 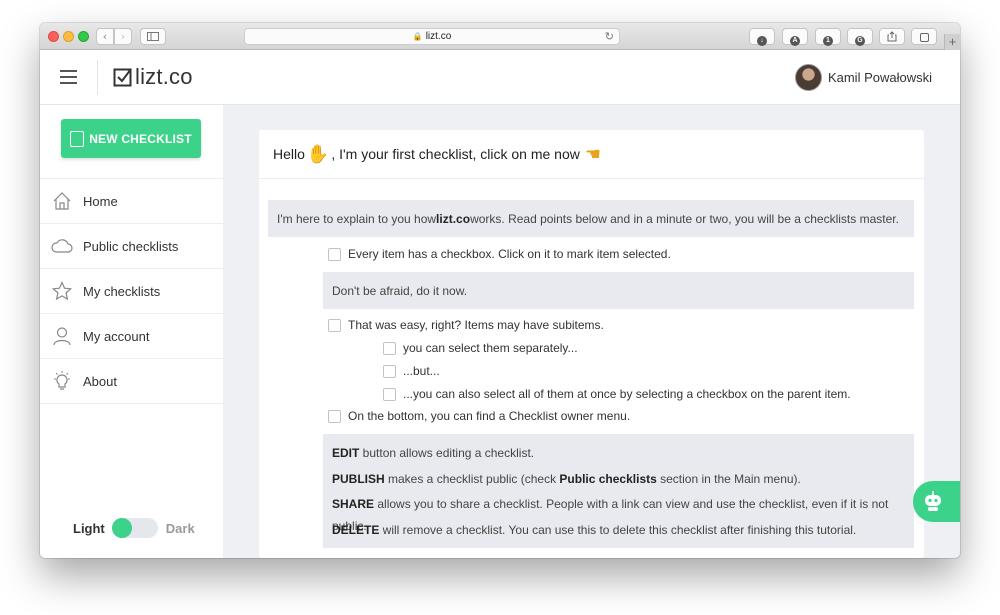 I want to click on help-keyword: SHARE, so click(x=353, y=504).